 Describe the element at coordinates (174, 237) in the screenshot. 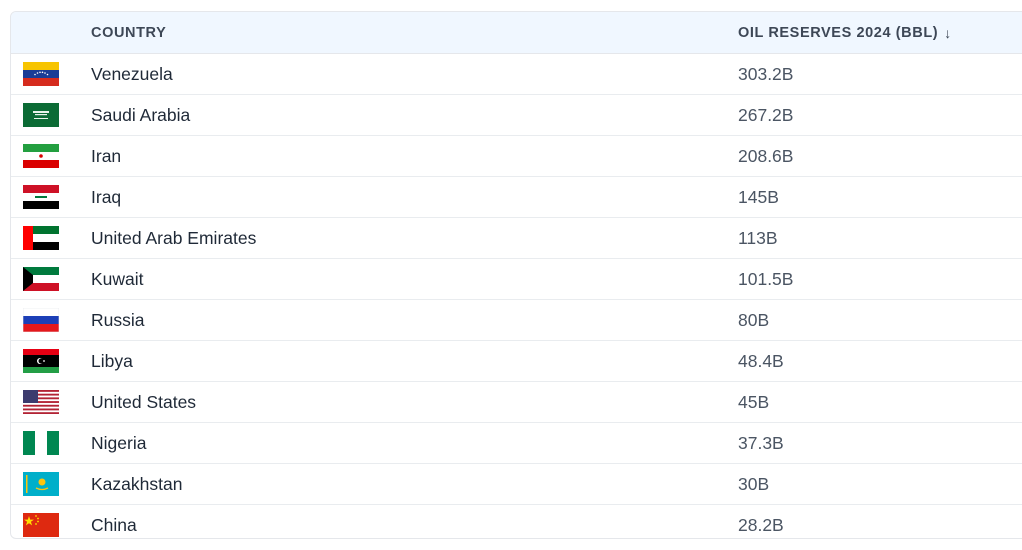

I see `country-name: United Arab Emirates` at that location.